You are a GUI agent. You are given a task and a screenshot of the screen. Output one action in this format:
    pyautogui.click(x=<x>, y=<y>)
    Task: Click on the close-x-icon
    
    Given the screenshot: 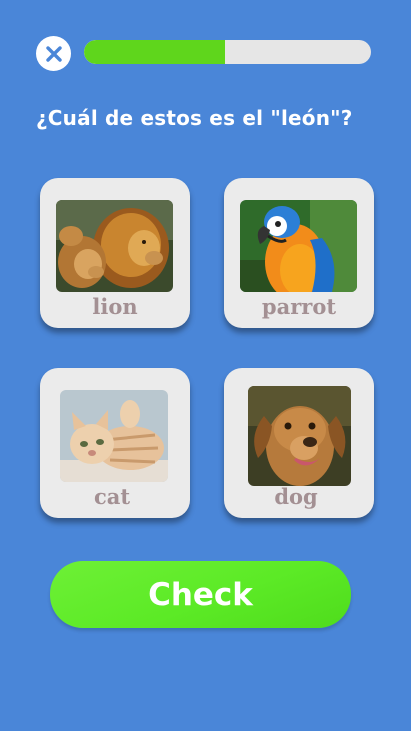 What is the action you would take?
    pyautogui.click(x=53, y=53)
    